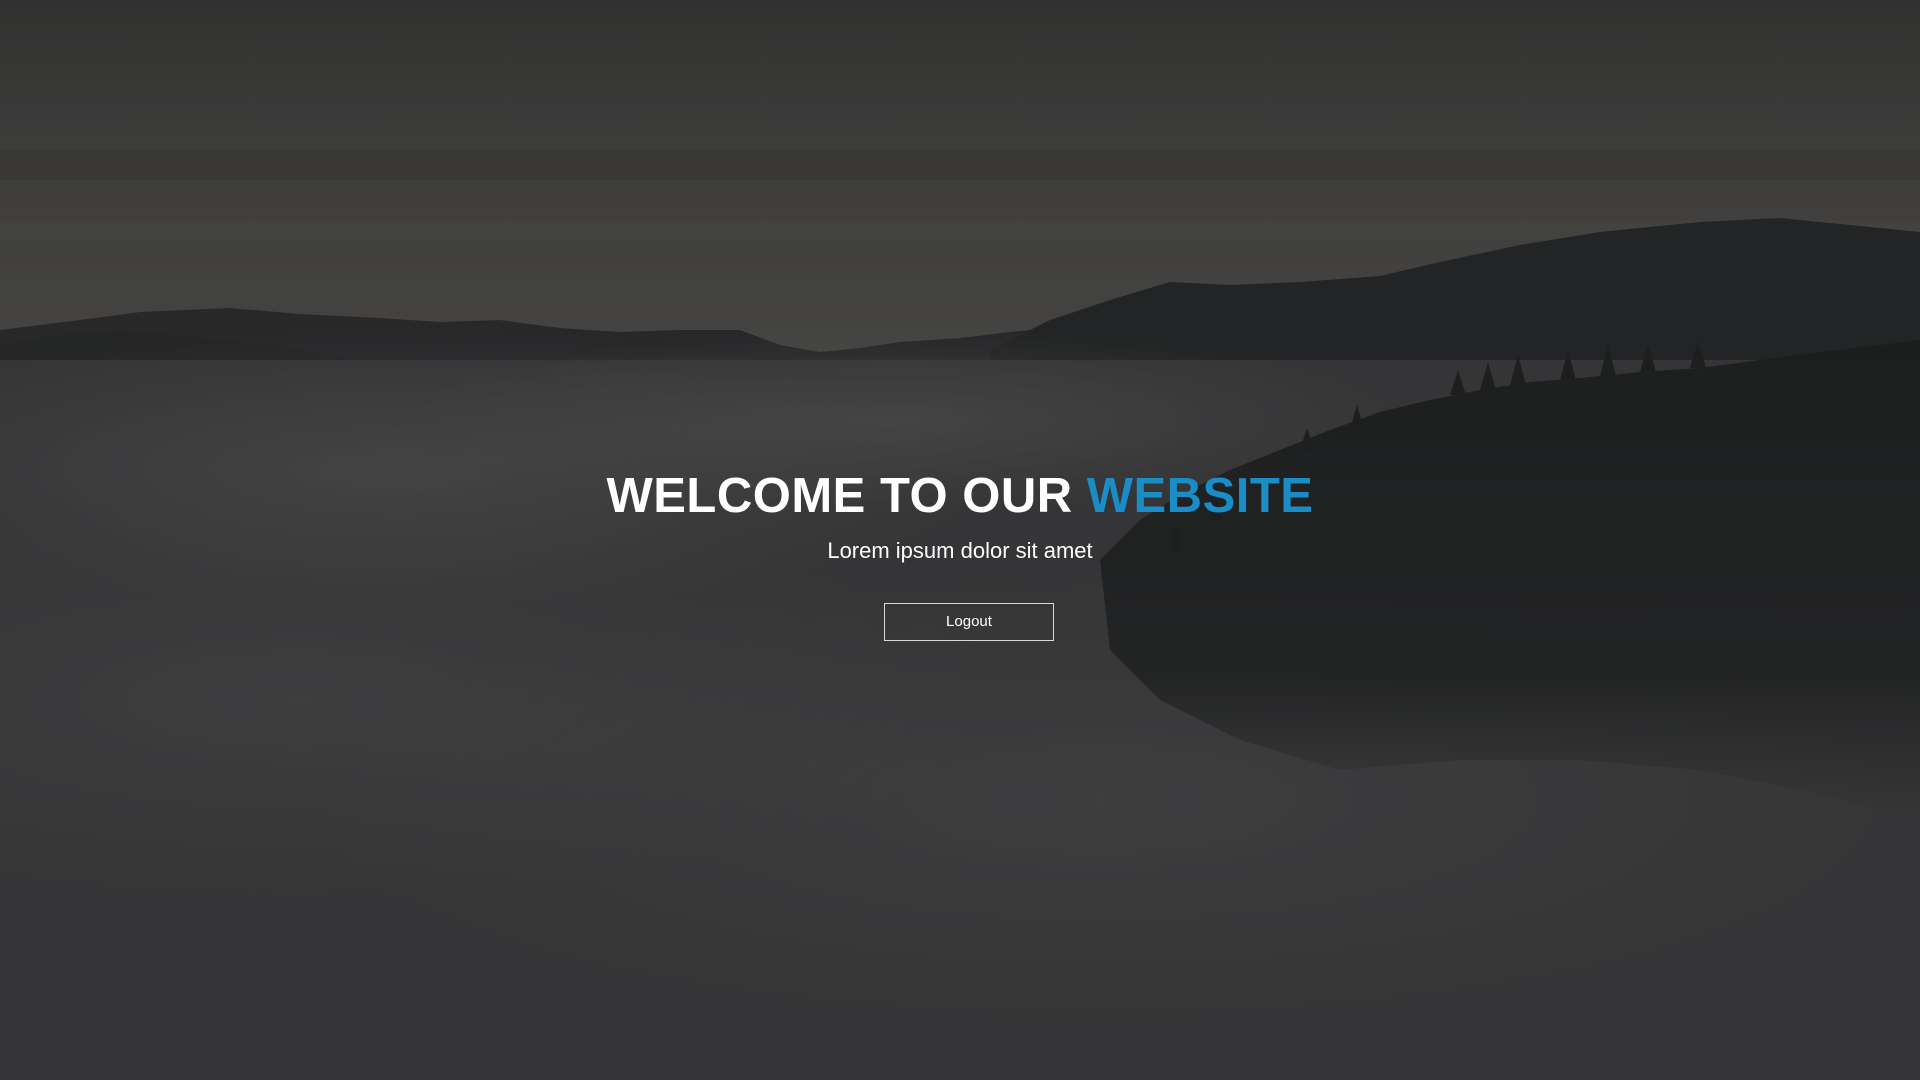 The width and height of the screenshot is (1920, 1080). I want to click on hero-title: WELCOME TO OUR WEBSITE, so click(960, 496).